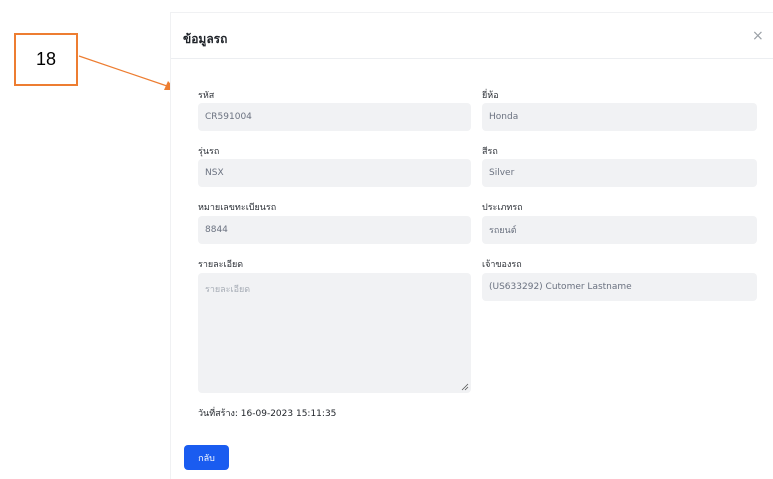 This screenshot has width=773, height=479. Describe the element at coordinates (619, 173) in the screenshot. I see `color-field: Silver` at that location.